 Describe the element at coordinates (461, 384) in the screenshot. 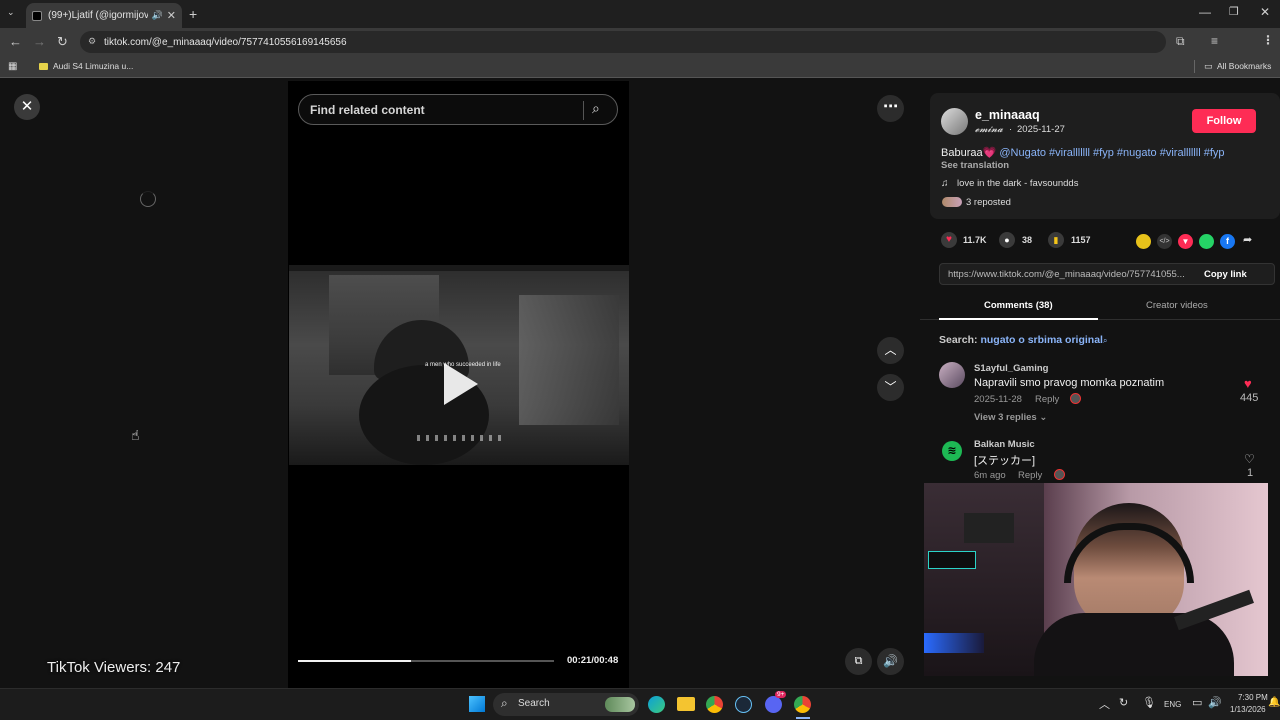

I see `play-icon` at that location.